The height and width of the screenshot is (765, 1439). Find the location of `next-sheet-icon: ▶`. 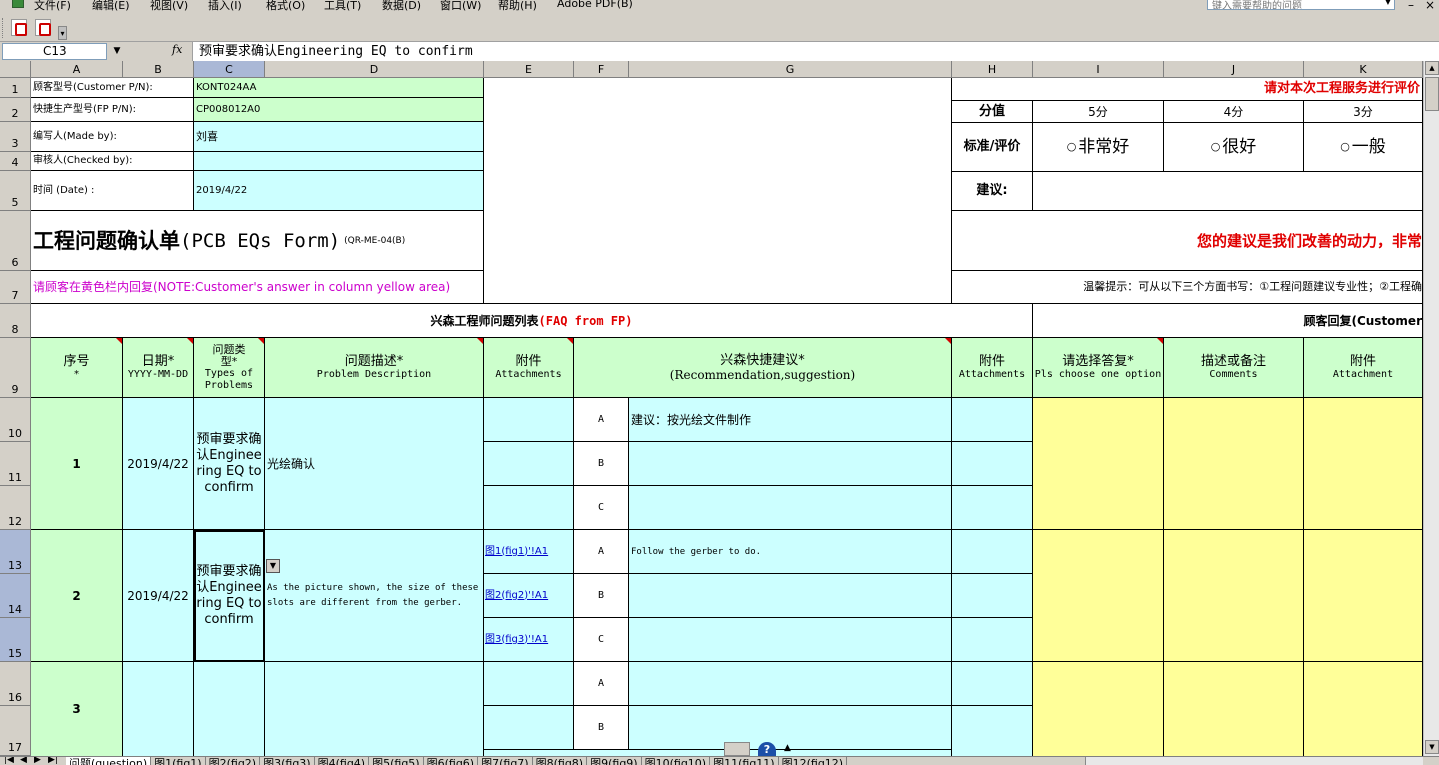

next-sheet-icon: ▶ is located at coordinates (37, 761).